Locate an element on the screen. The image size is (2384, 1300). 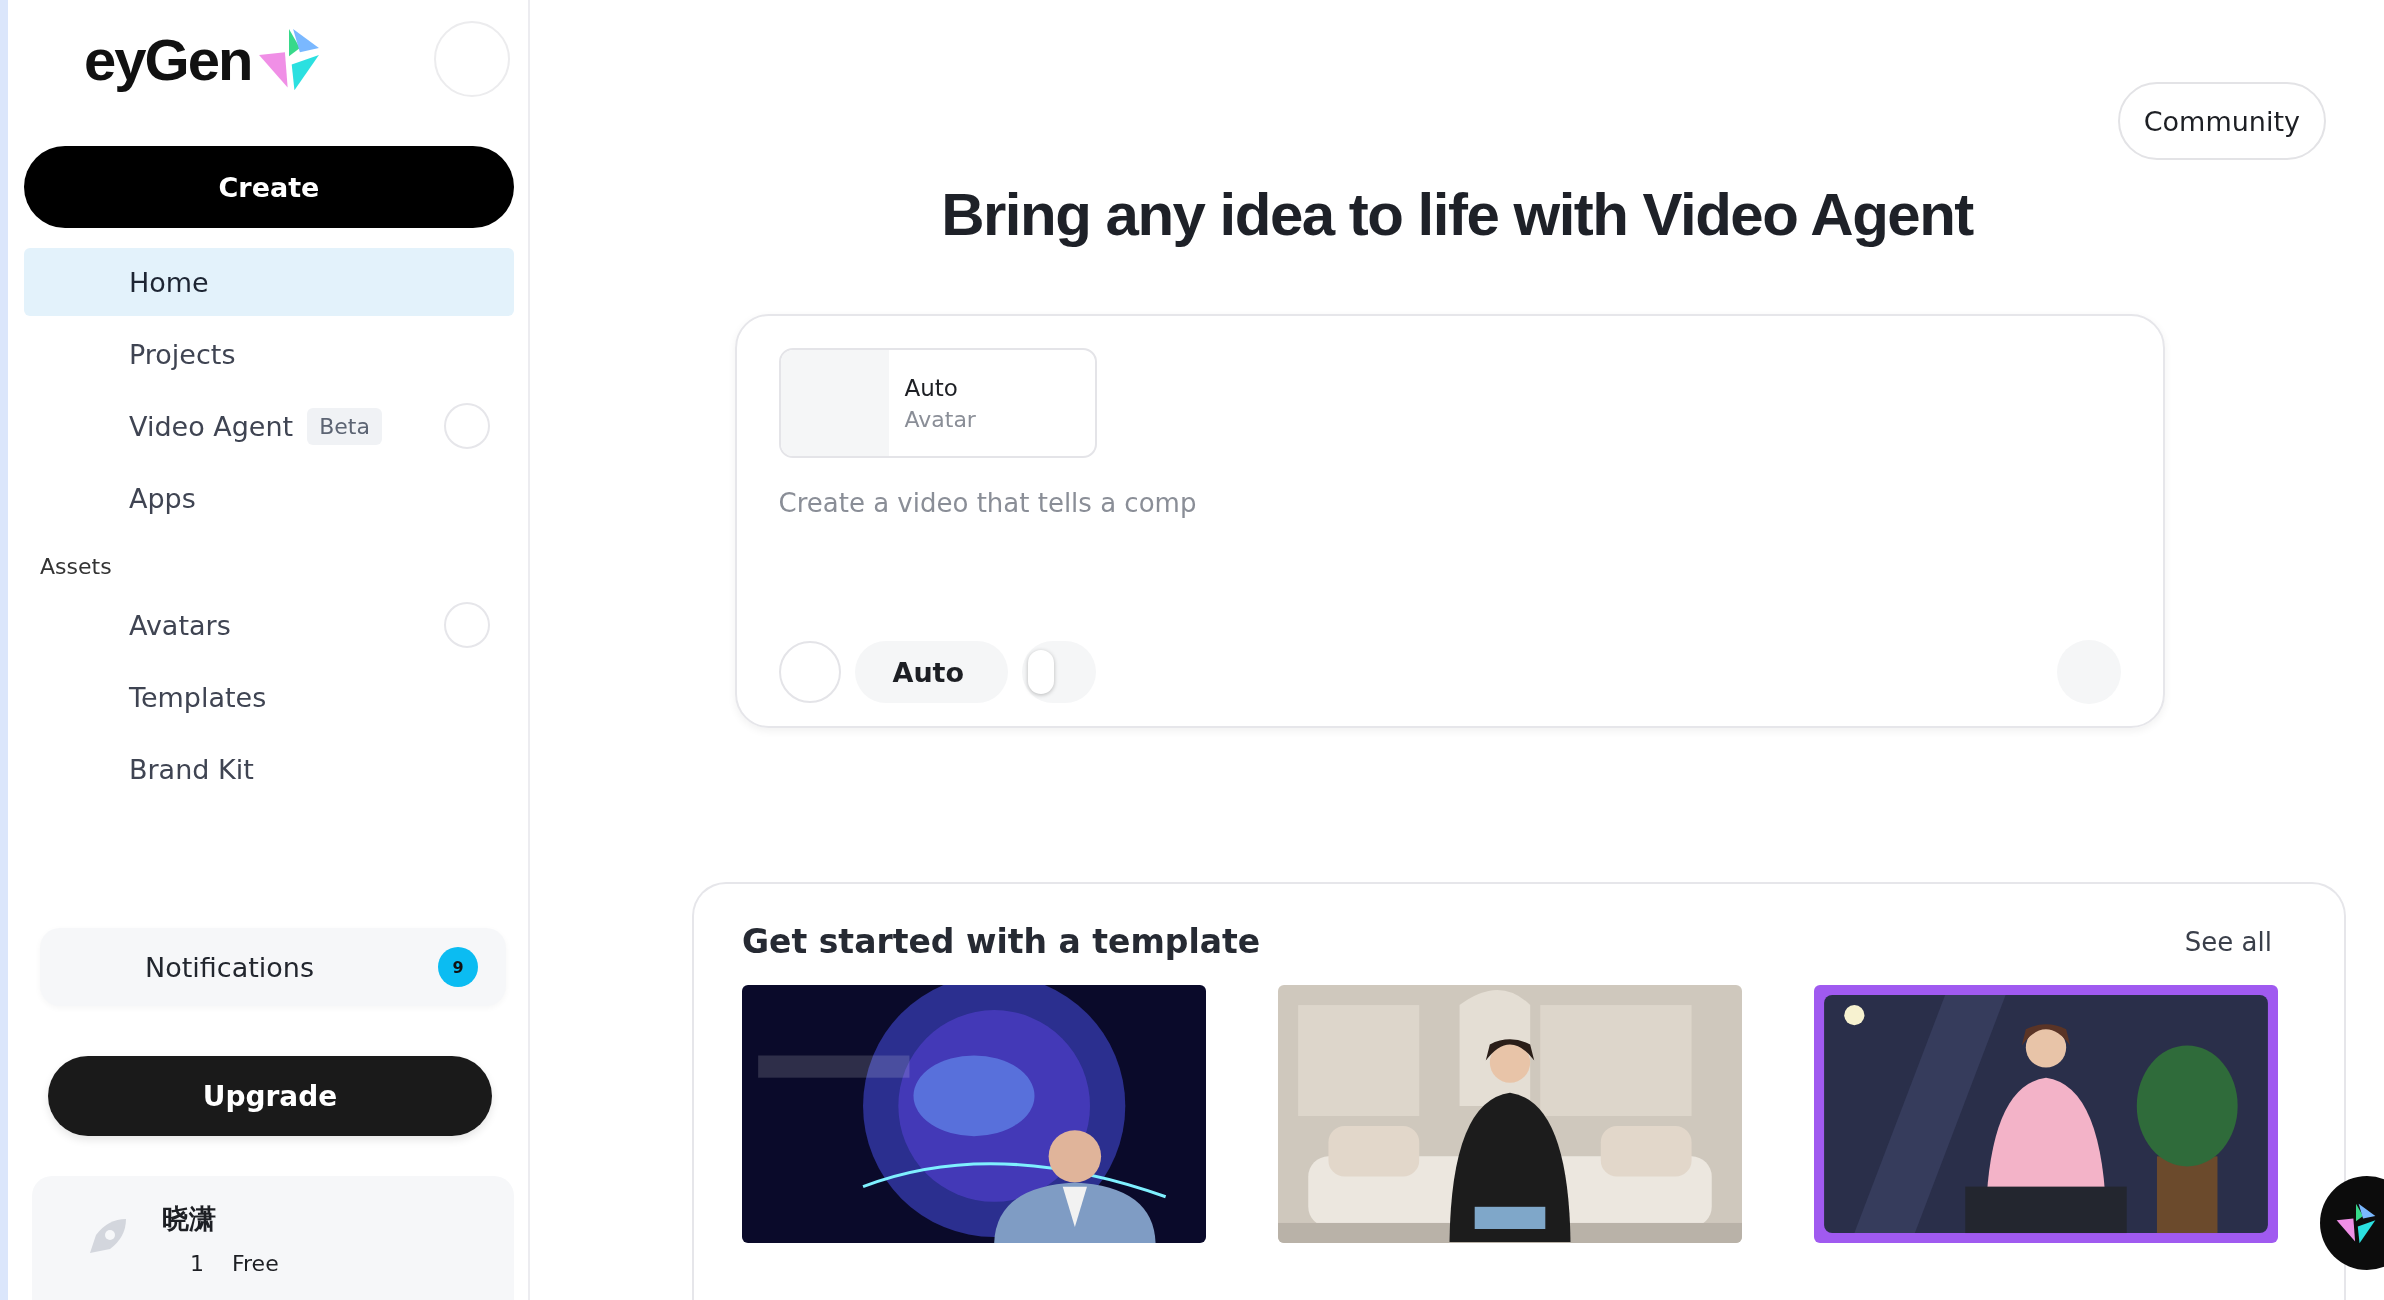
avatar-selector: Auto Avatar is located at coordinates (937, 403).